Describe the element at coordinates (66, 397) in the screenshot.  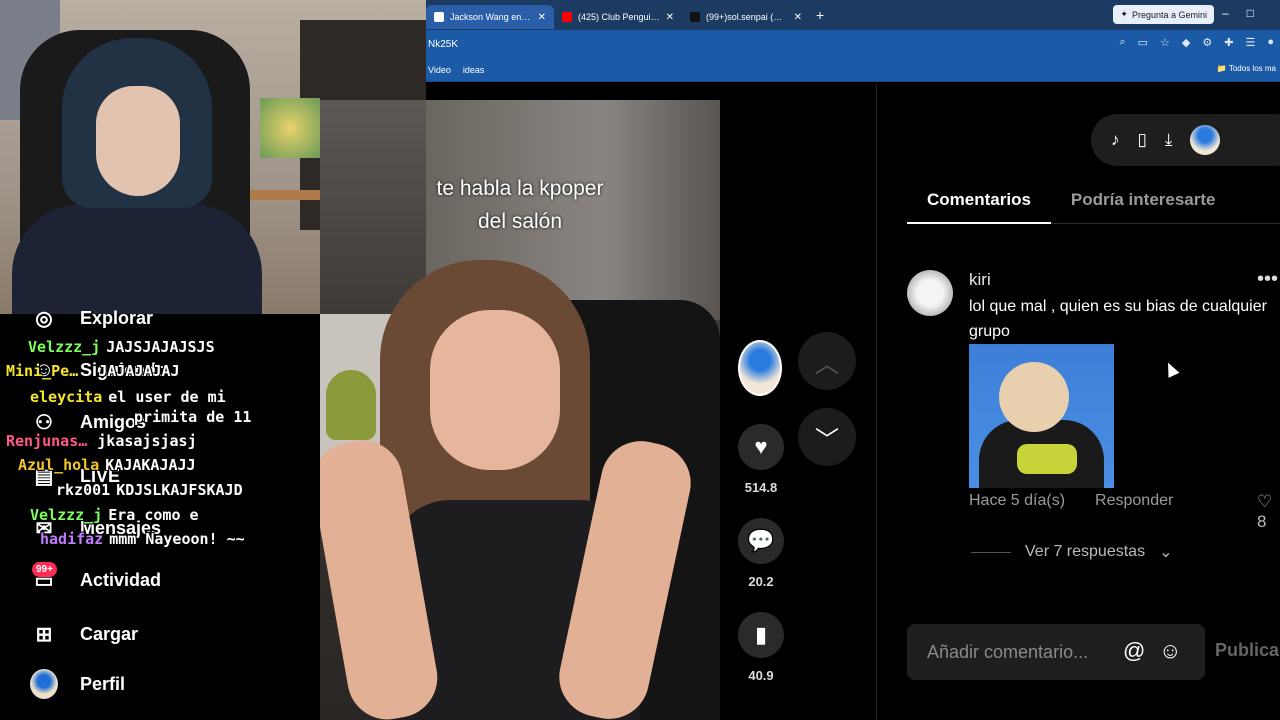
I see `chat-user: eleycita` at that location.